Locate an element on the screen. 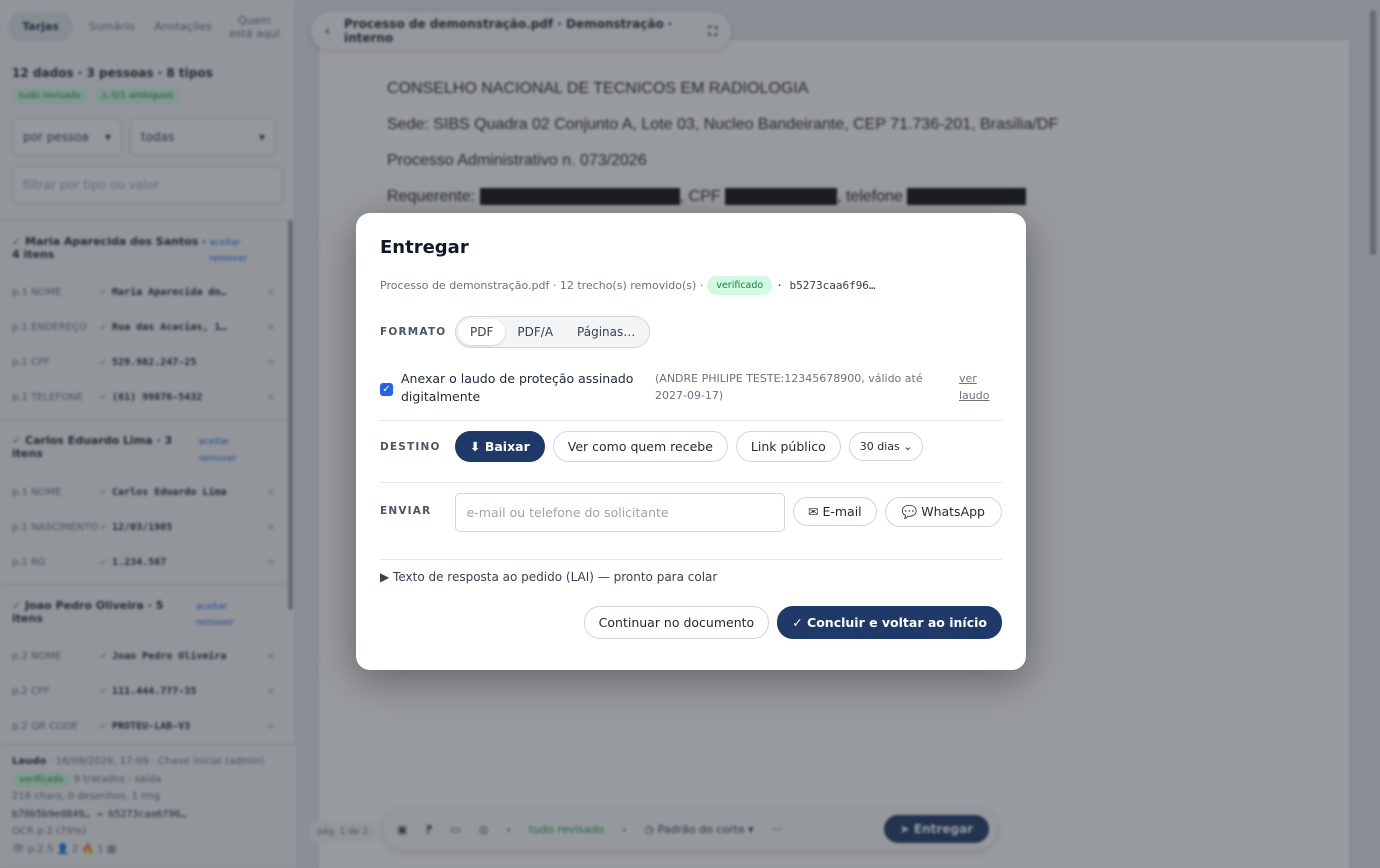  format-pdfa: PDF/A is located at coordinates (535, 332).